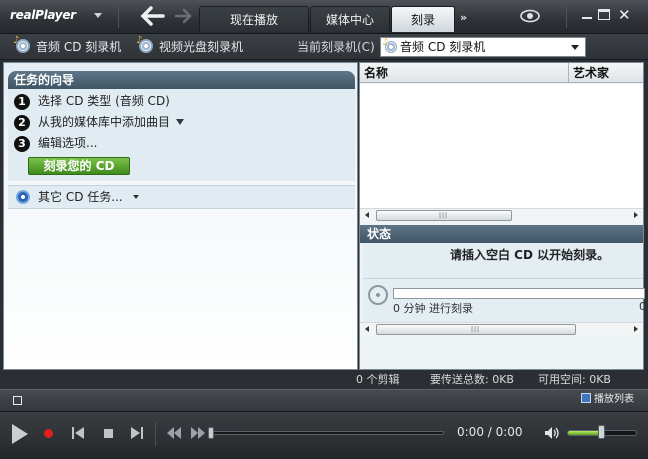 This screenshot has height=459, width=648. Describe the element at coordinates (350, 19) in the screenshot. I see `tab-media-library: 媒体中心` at that location.